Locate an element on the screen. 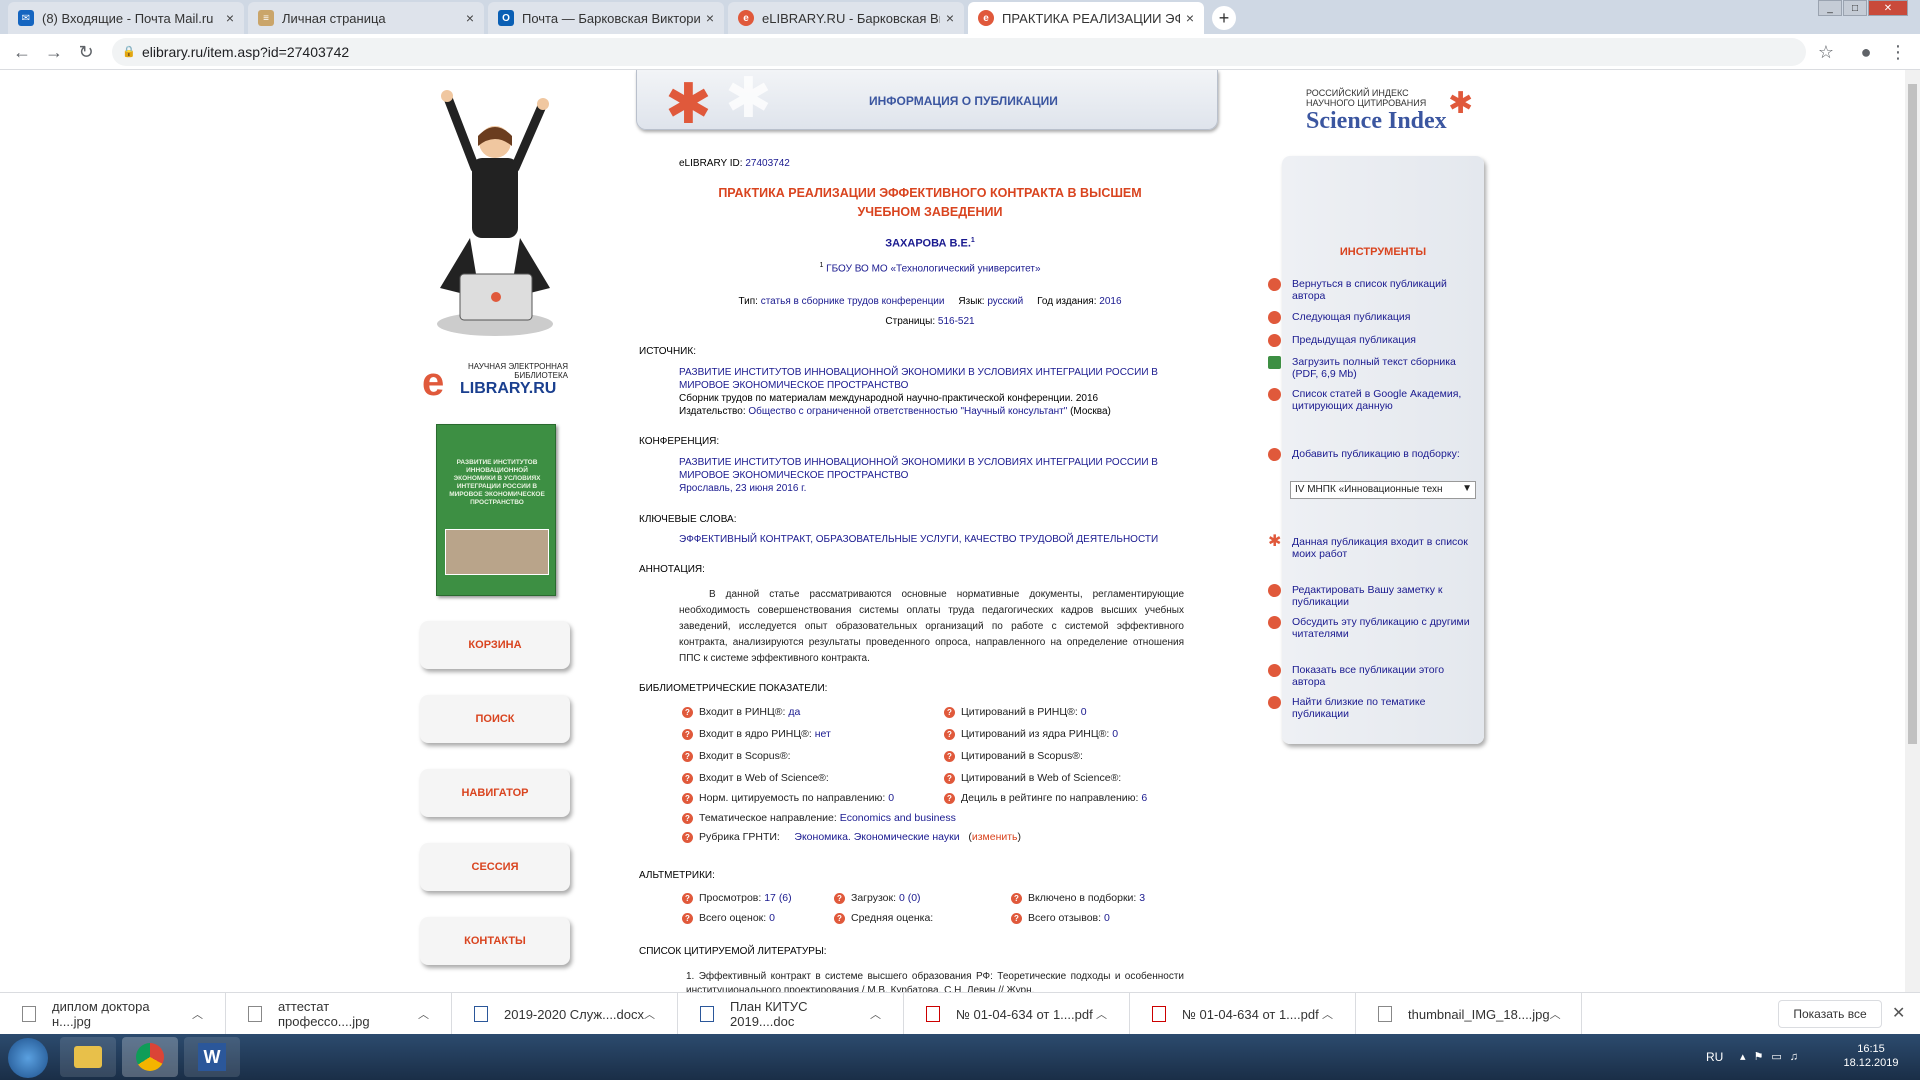  tool-next-publication: Следующая публикация is located at coordinates (1370, 317).